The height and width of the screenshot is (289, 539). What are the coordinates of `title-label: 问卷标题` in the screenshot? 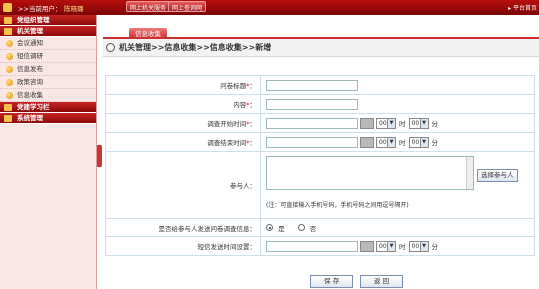 It's located at (233, 86).